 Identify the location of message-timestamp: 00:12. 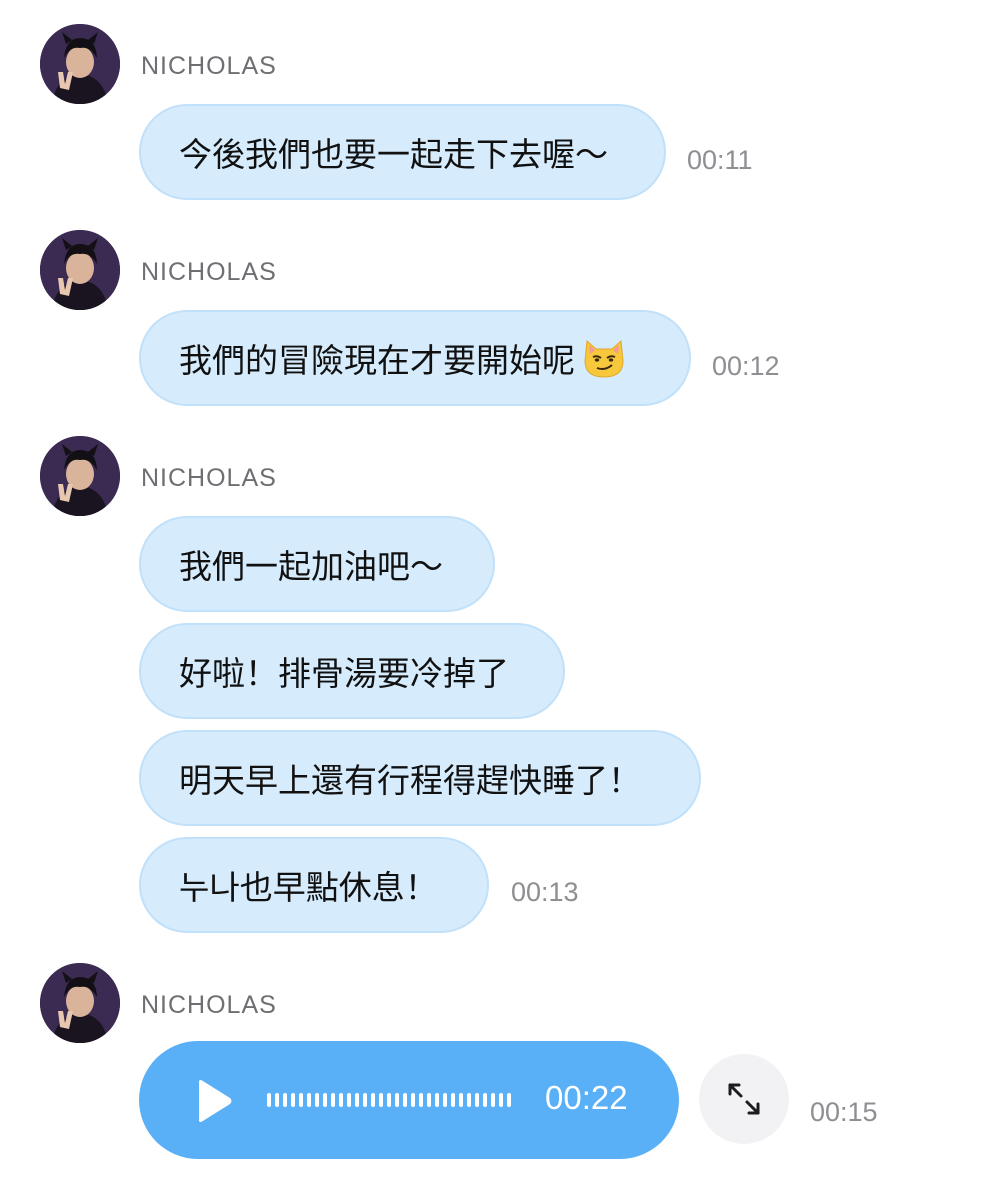
(746, 366).